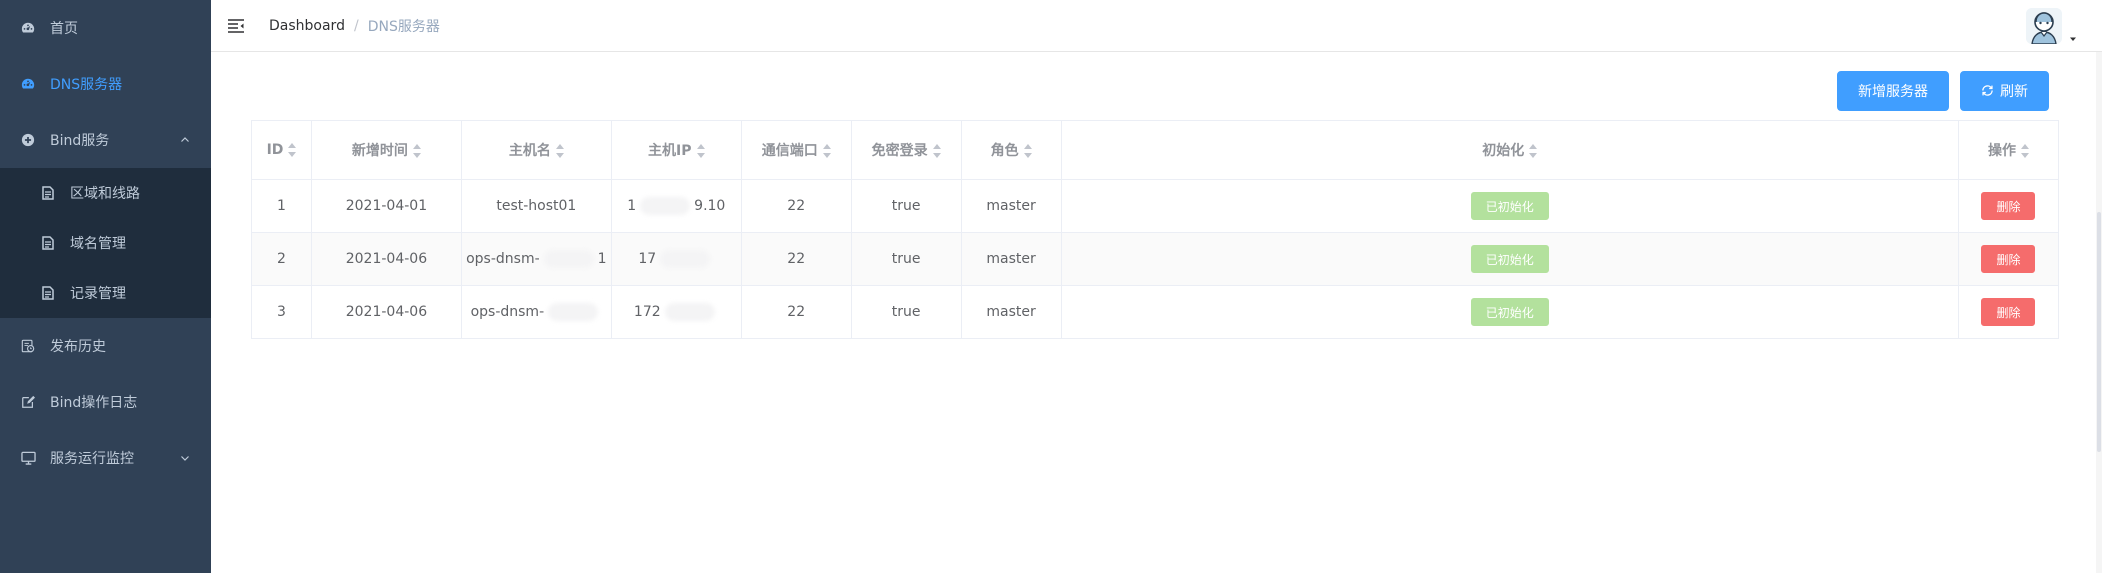  Describe the element at coordinates (1011, 150) in the screenshot. I see `column-header-role: 角色` at that location.